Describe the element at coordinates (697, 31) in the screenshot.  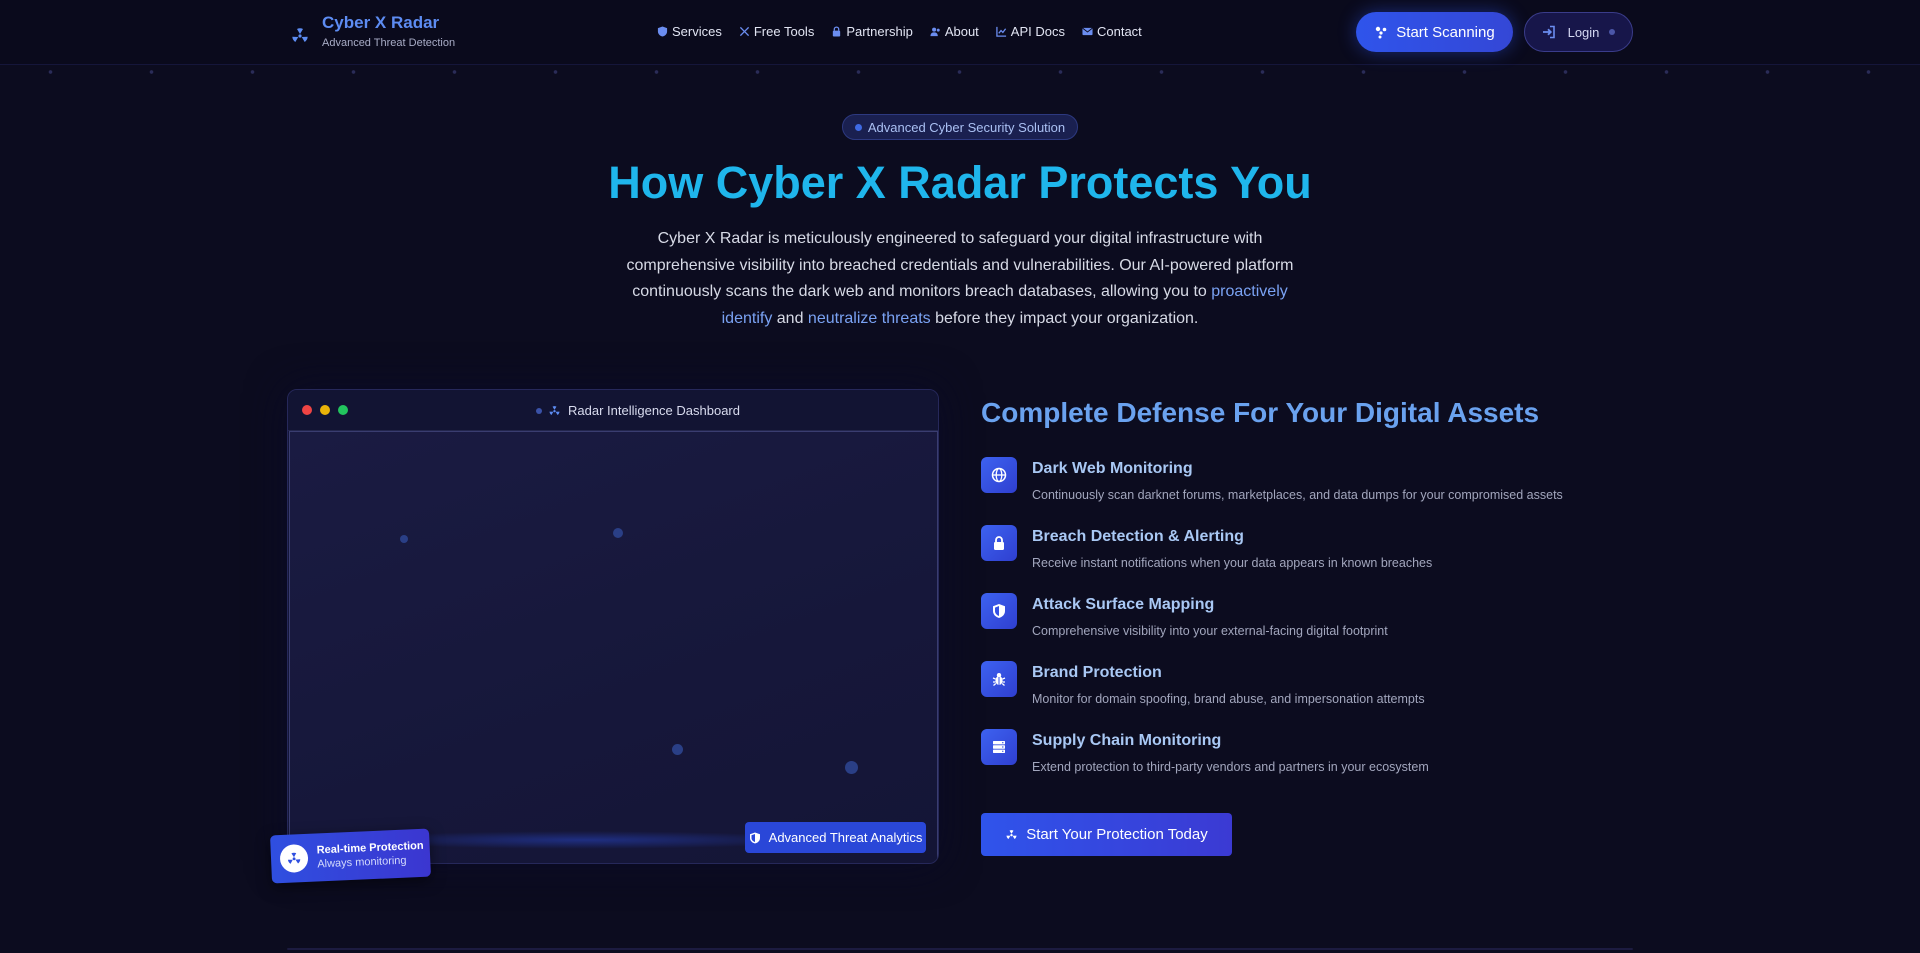
I see `nav-label: Services` at that location.